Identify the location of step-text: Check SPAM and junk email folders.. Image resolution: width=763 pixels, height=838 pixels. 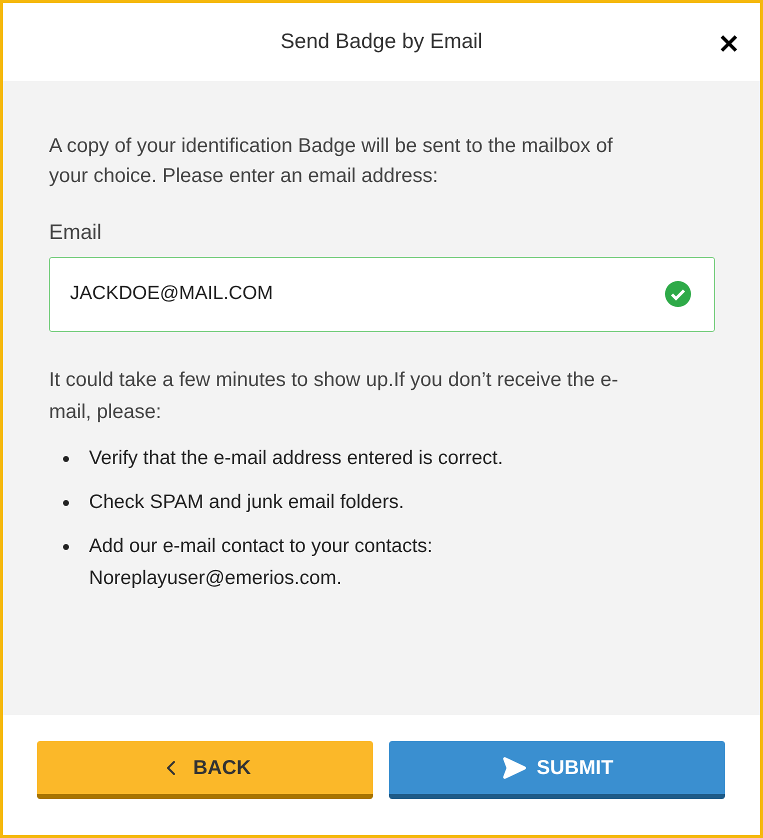
(246, 502).